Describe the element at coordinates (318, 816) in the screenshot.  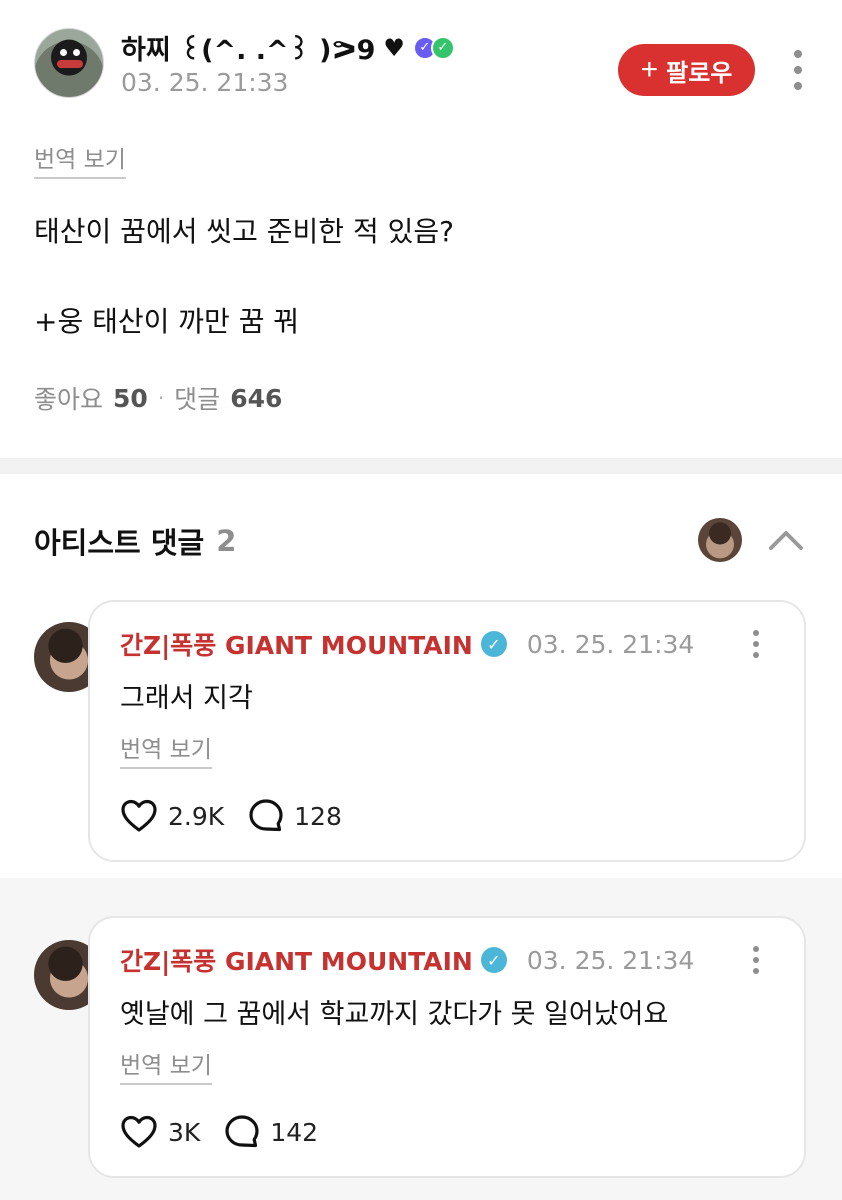
I see `reply-count: 128` at that location.